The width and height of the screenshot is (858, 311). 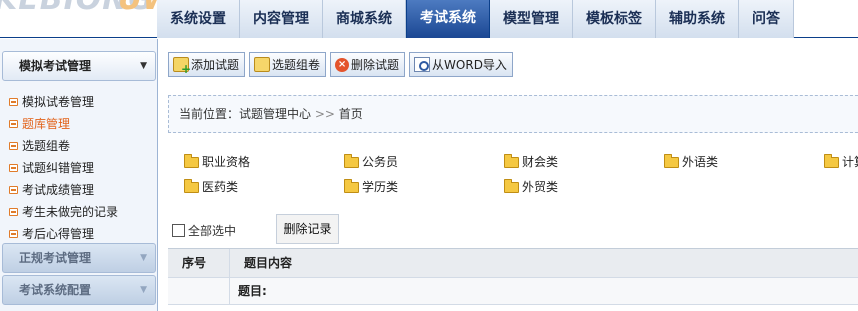 I want to click on delete-question-button: × 删除试题, so click(x=368, y=64).